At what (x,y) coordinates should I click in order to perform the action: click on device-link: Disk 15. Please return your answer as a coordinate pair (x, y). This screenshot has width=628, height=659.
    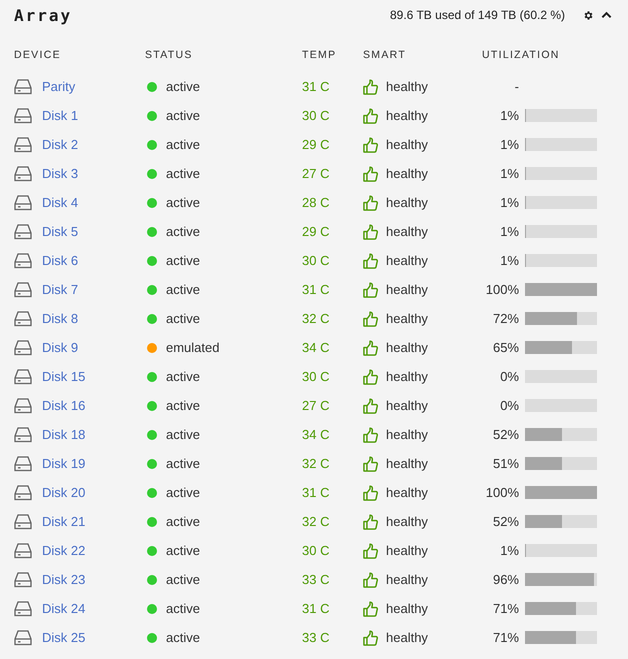
    Looking at the image, I should click on (64, 376).